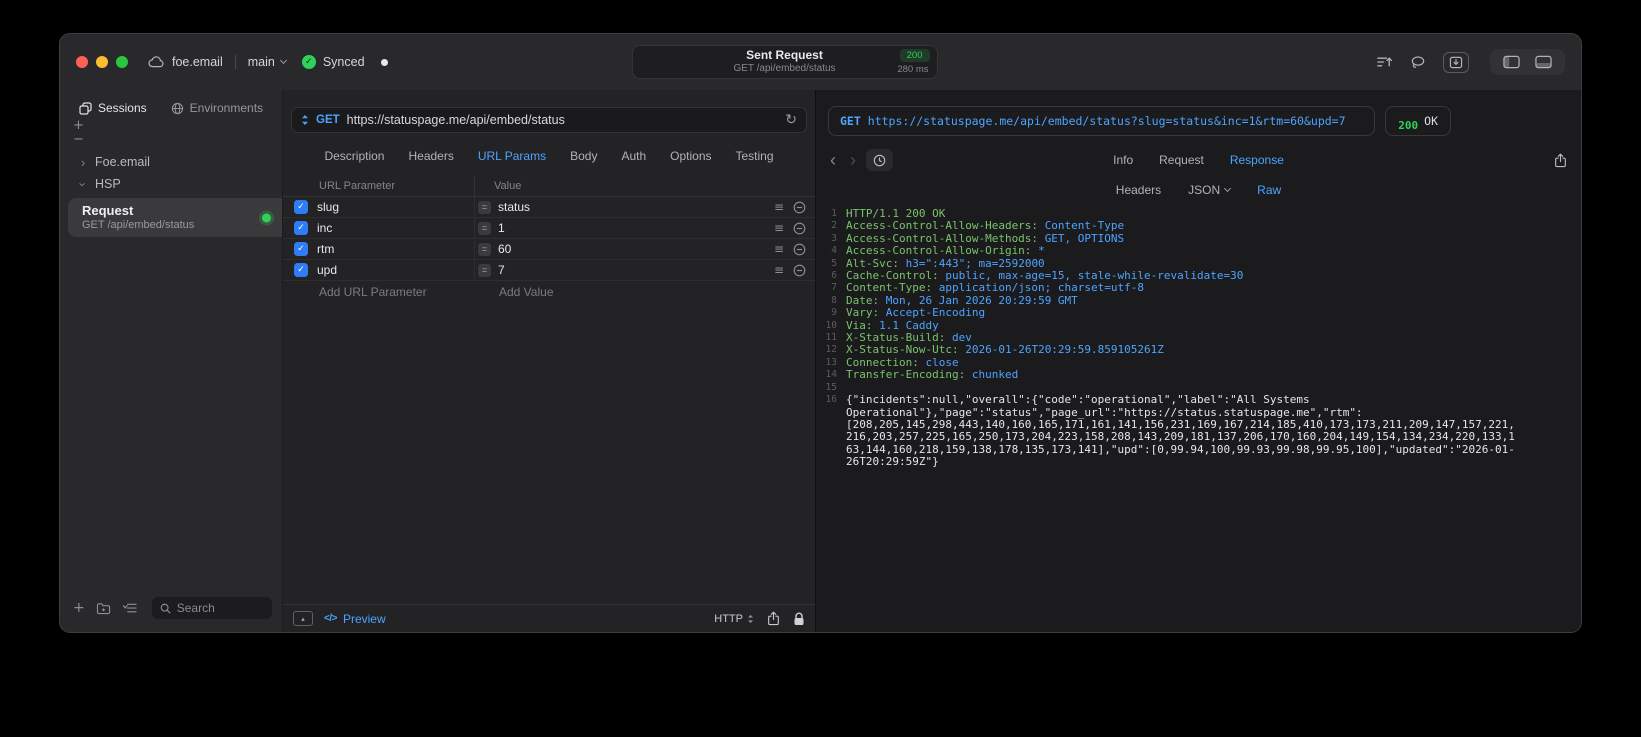 The width and height of the screenshot is (1641, 737). I want to click on protocol-selector: HTTP, so click(734, 619).